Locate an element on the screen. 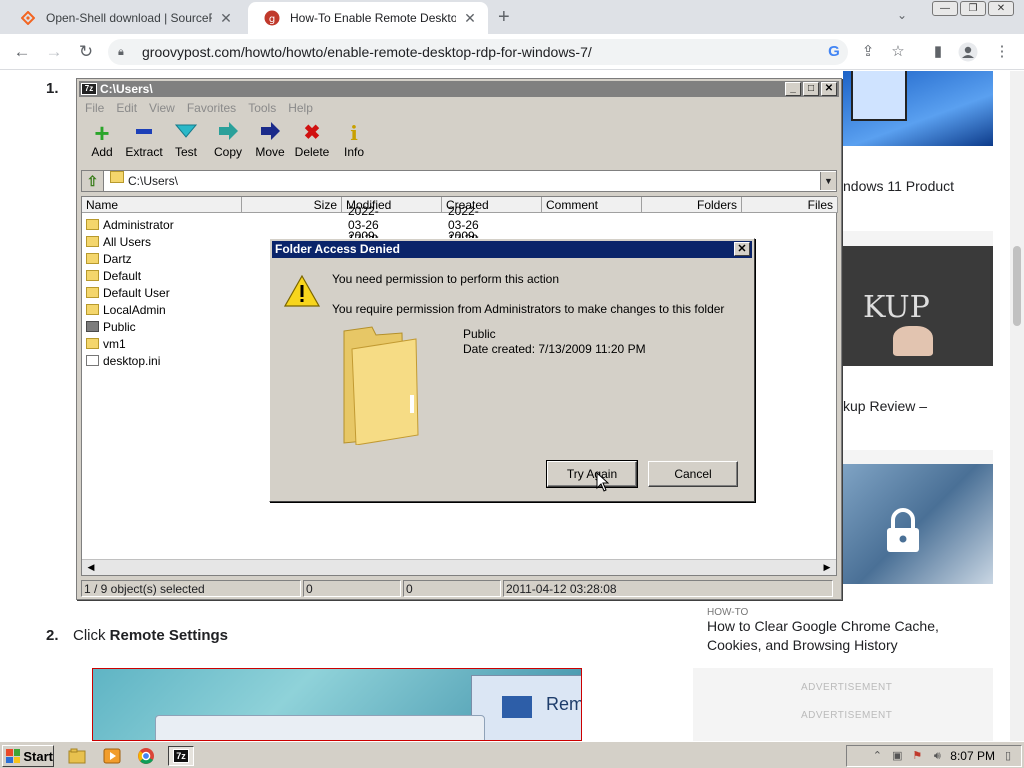 The width and height of the screenshot is (1024, 768). move-icon is located at coordinates (270, 133).